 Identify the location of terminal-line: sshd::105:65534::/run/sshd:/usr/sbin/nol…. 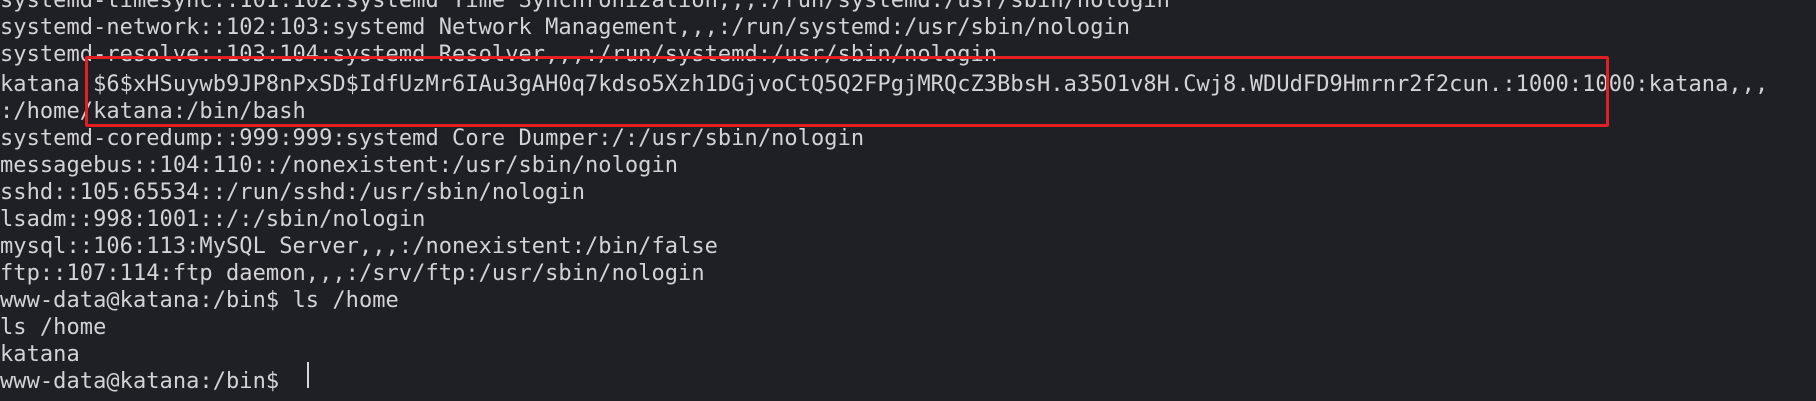
(292, 192).